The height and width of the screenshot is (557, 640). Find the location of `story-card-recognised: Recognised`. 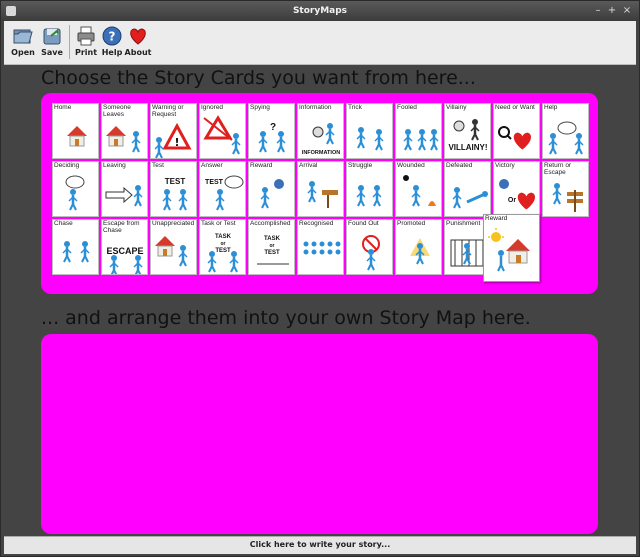

story-card-recognised: Recognised is located at coordinates (320, 247).